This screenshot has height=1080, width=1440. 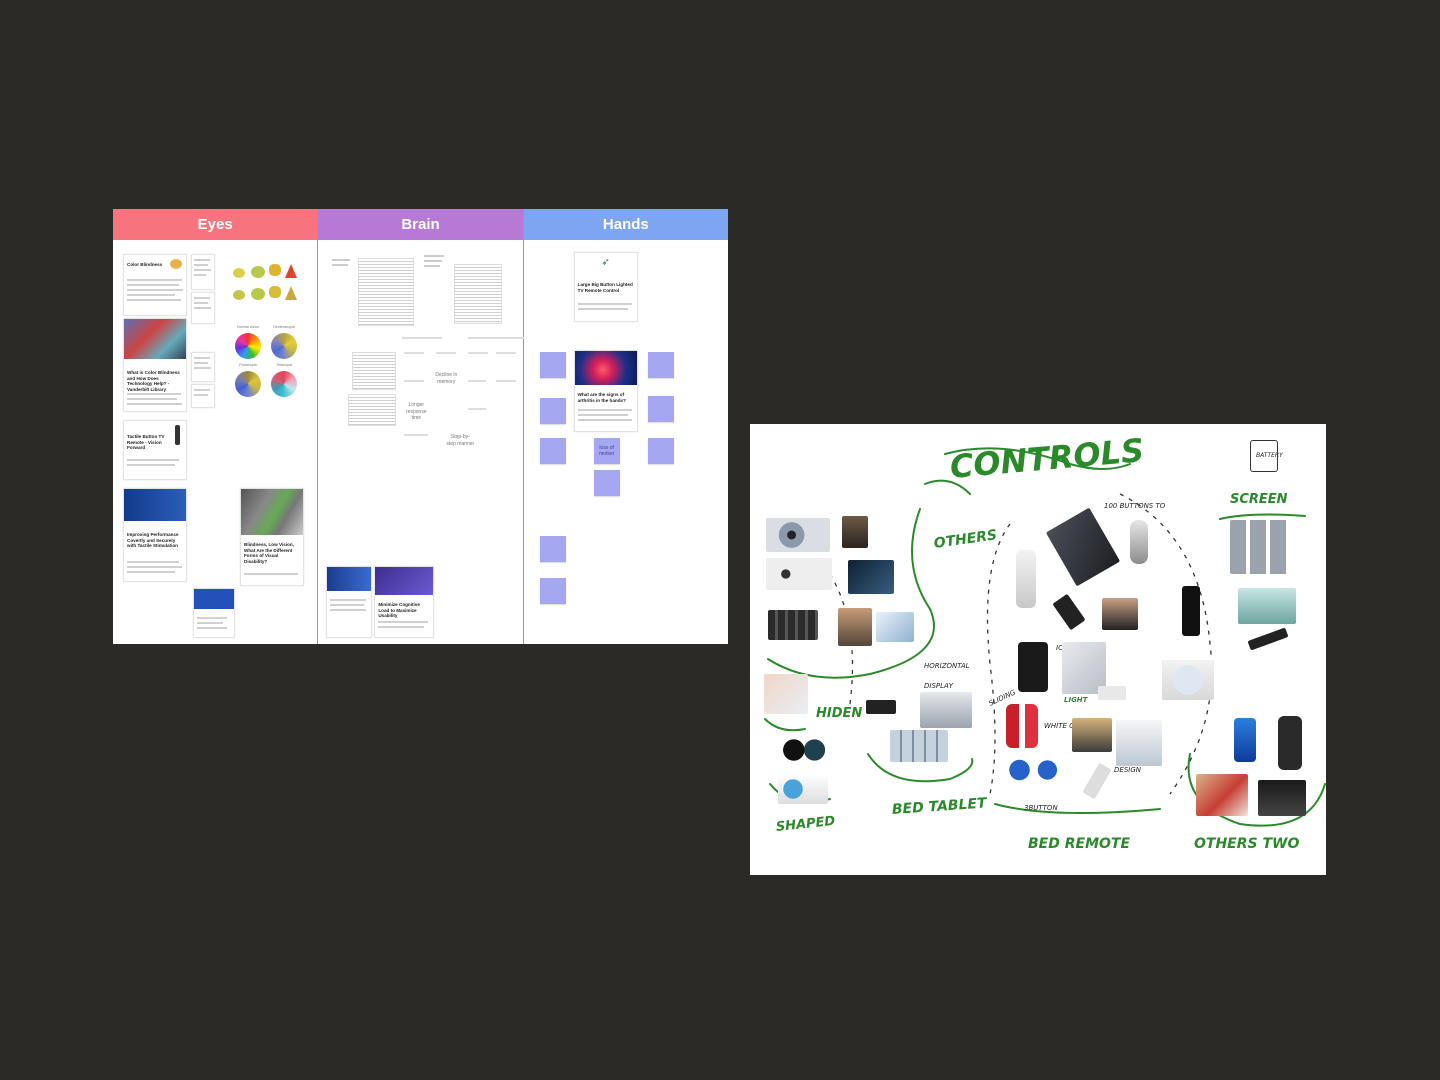 I want to click on buttons-label: 100 BUTTONS TO, so click(x=1135, y=506).